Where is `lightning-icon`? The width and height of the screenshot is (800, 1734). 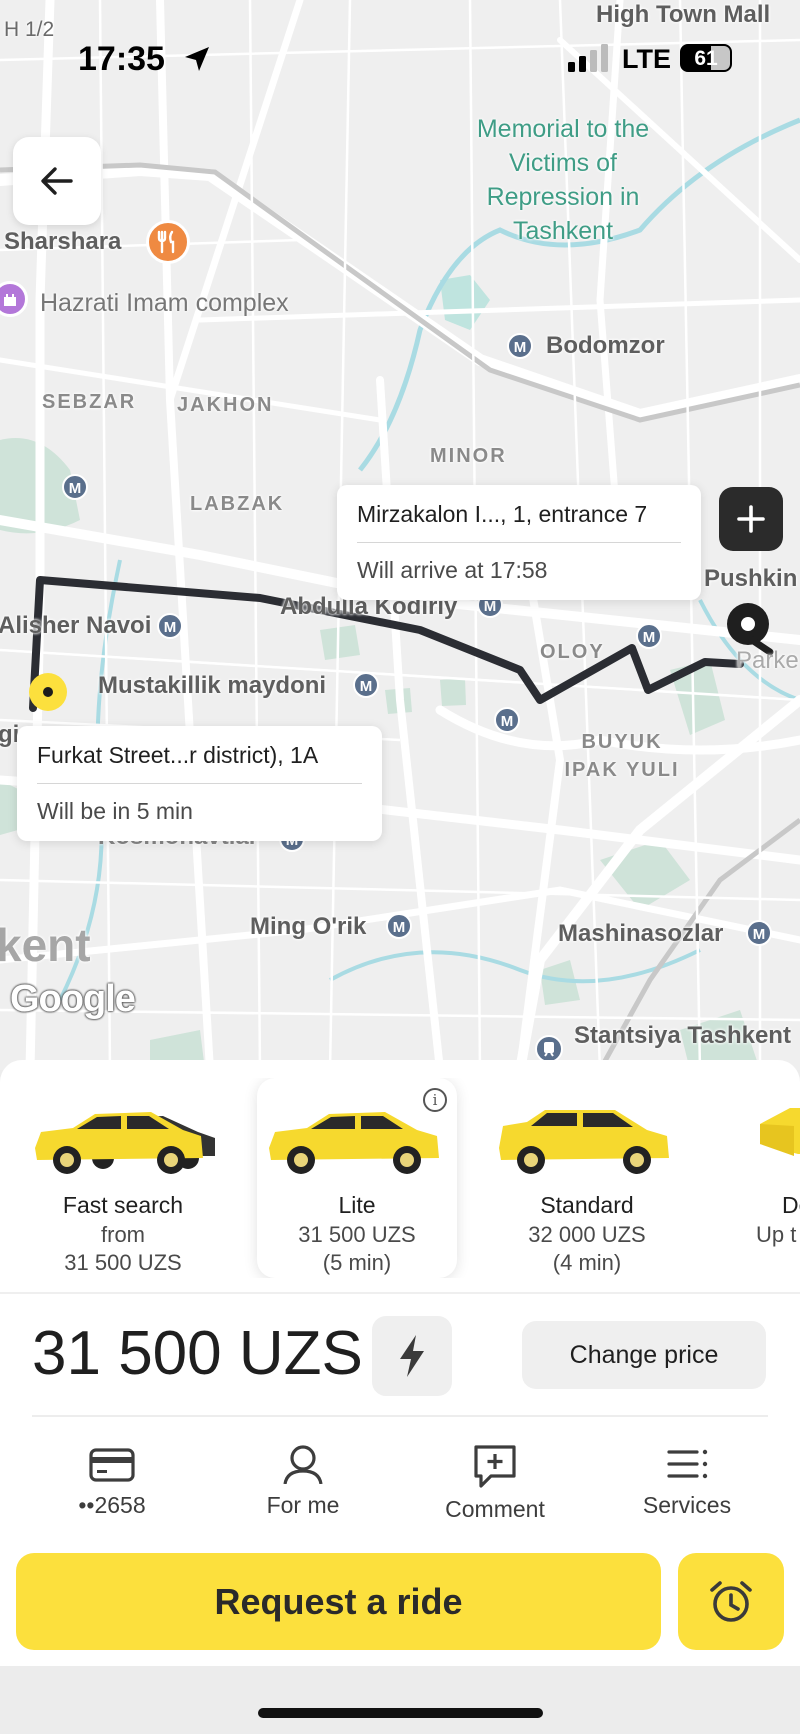 lightning-icon is located at coordinates (412, 1356).